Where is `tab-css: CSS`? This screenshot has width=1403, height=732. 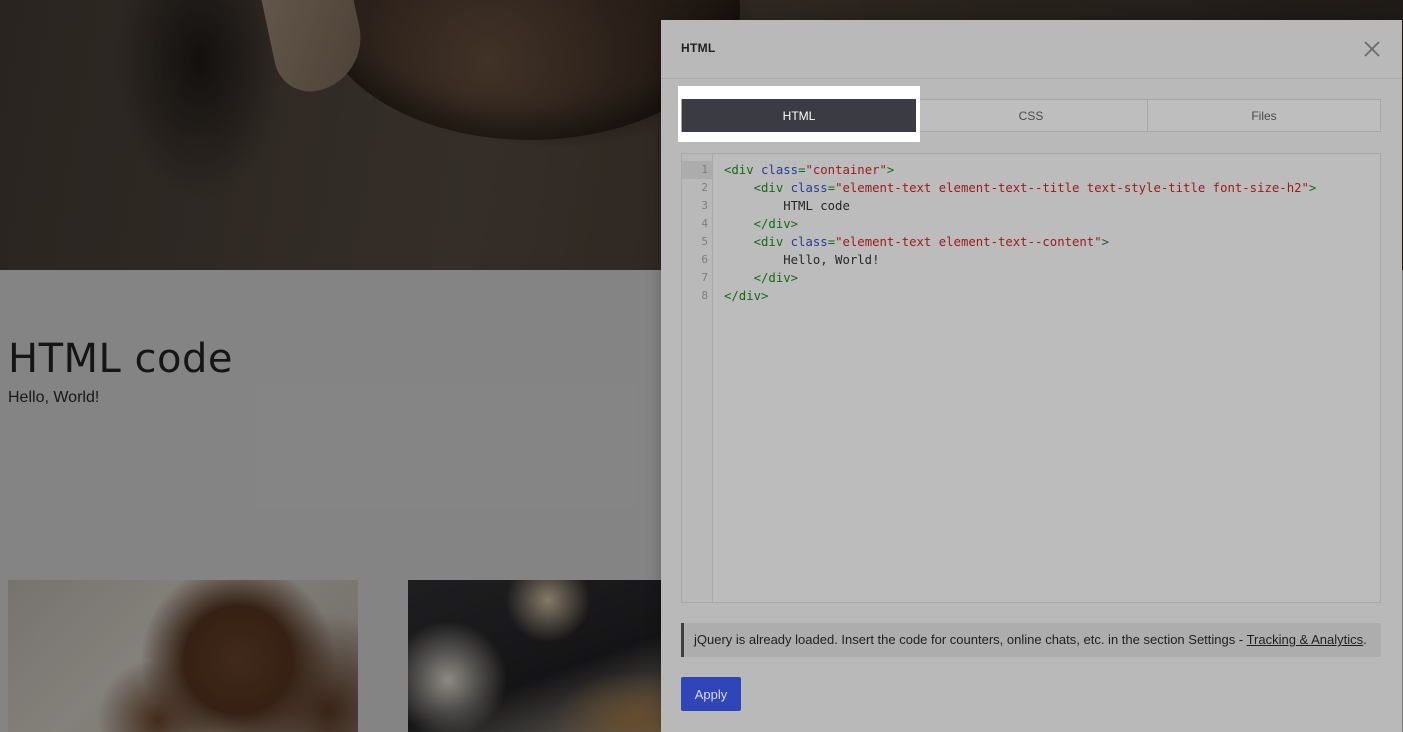
tab-css: CSS is located at coordinates (1030, 115).